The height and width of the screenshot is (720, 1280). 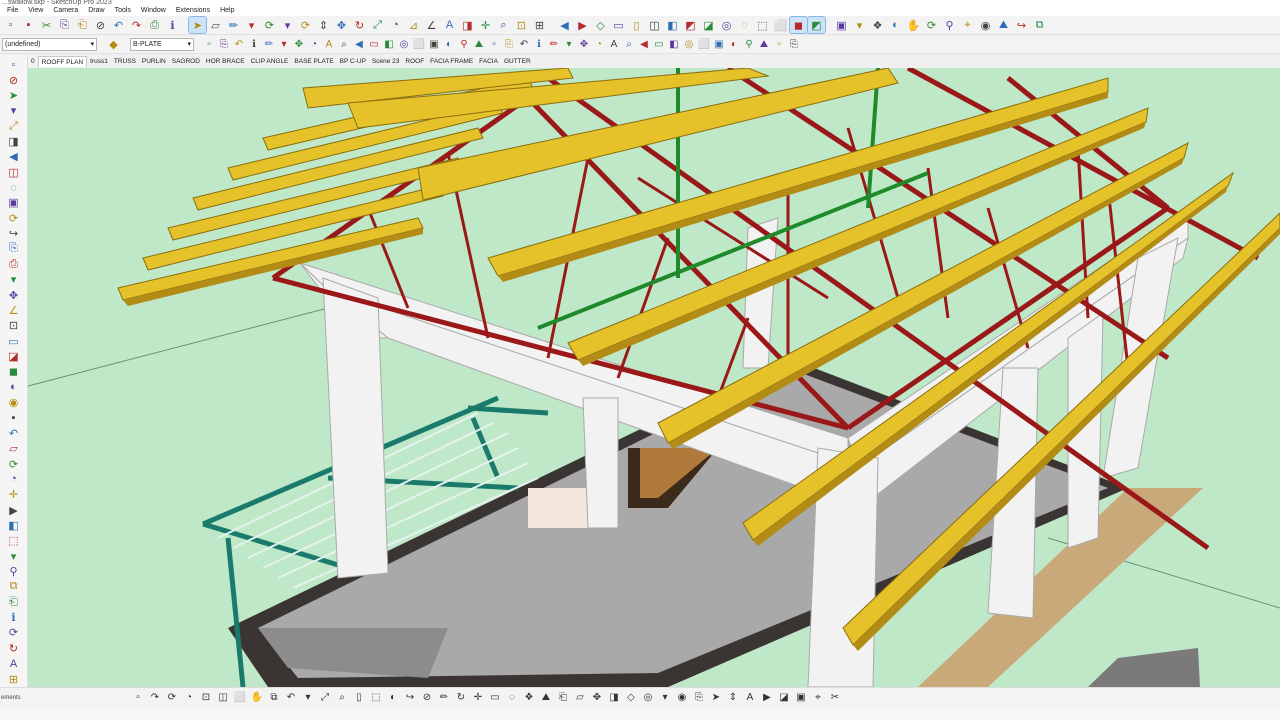 What do you see at coordinates (434, 45) in the screenshot?
I see `style-tool-icon: ▣` at bounding box center [434, 45].